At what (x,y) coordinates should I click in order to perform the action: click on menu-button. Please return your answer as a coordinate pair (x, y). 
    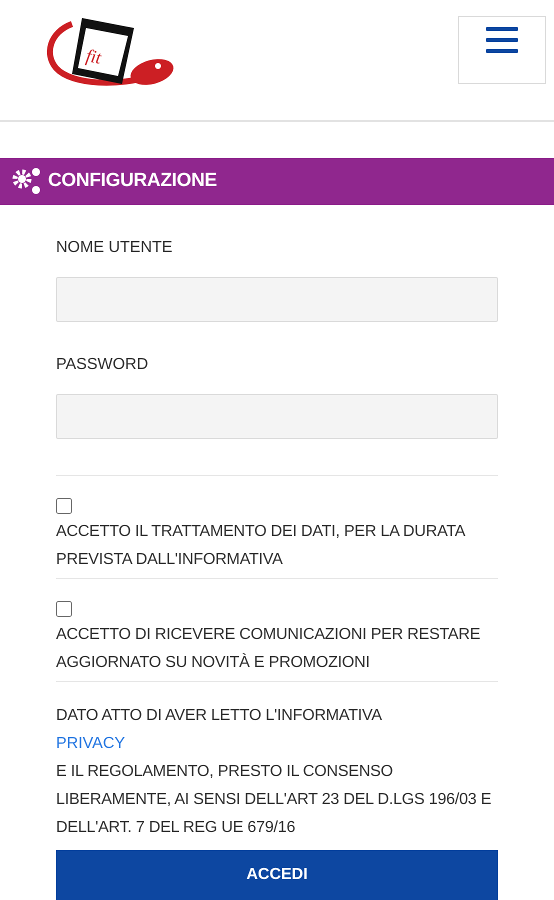
    Looking at the image, I should click on (502, 50).